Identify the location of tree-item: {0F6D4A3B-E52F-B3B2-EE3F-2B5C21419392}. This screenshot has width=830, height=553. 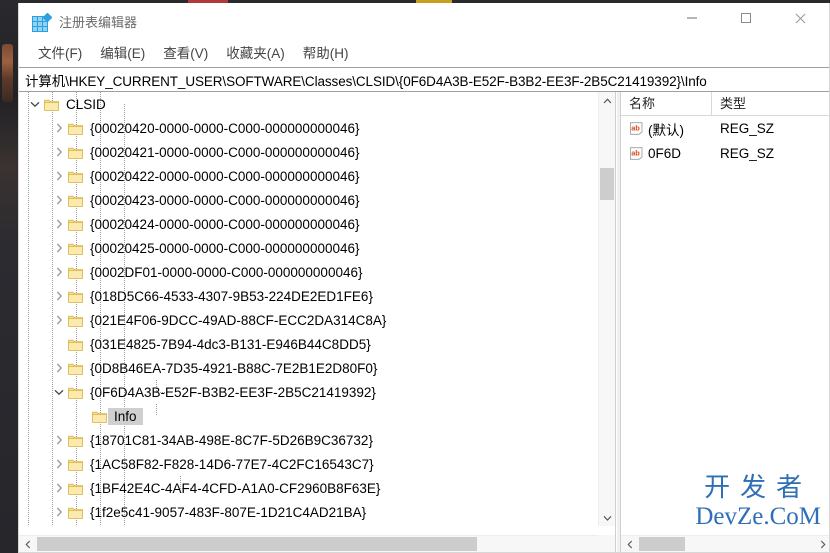
(308, 392).